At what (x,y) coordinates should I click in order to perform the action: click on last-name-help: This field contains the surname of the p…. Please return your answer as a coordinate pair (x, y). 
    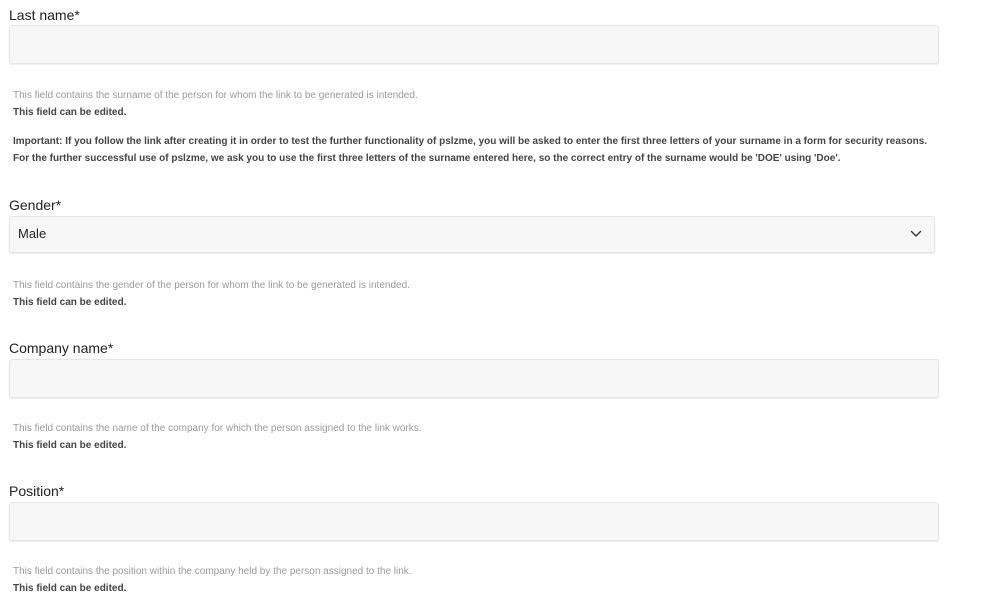
    Looking at the image, I should click on (215, 95).